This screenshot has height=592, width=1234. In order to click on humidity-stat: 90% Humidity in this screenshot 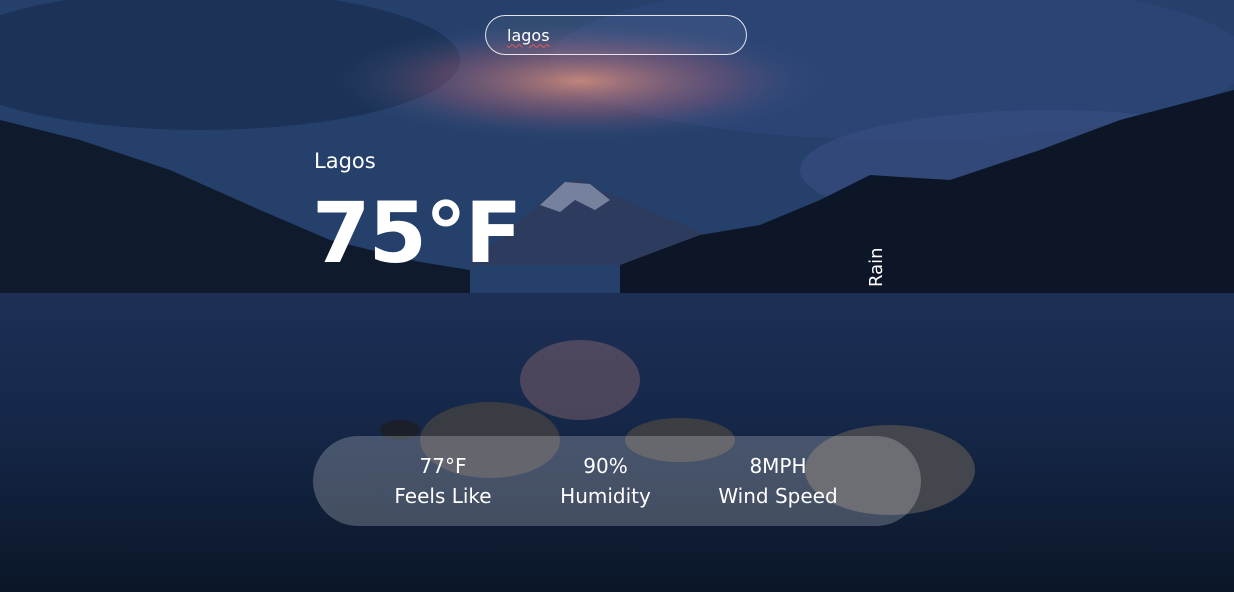, I will do `click(605, 481)`.